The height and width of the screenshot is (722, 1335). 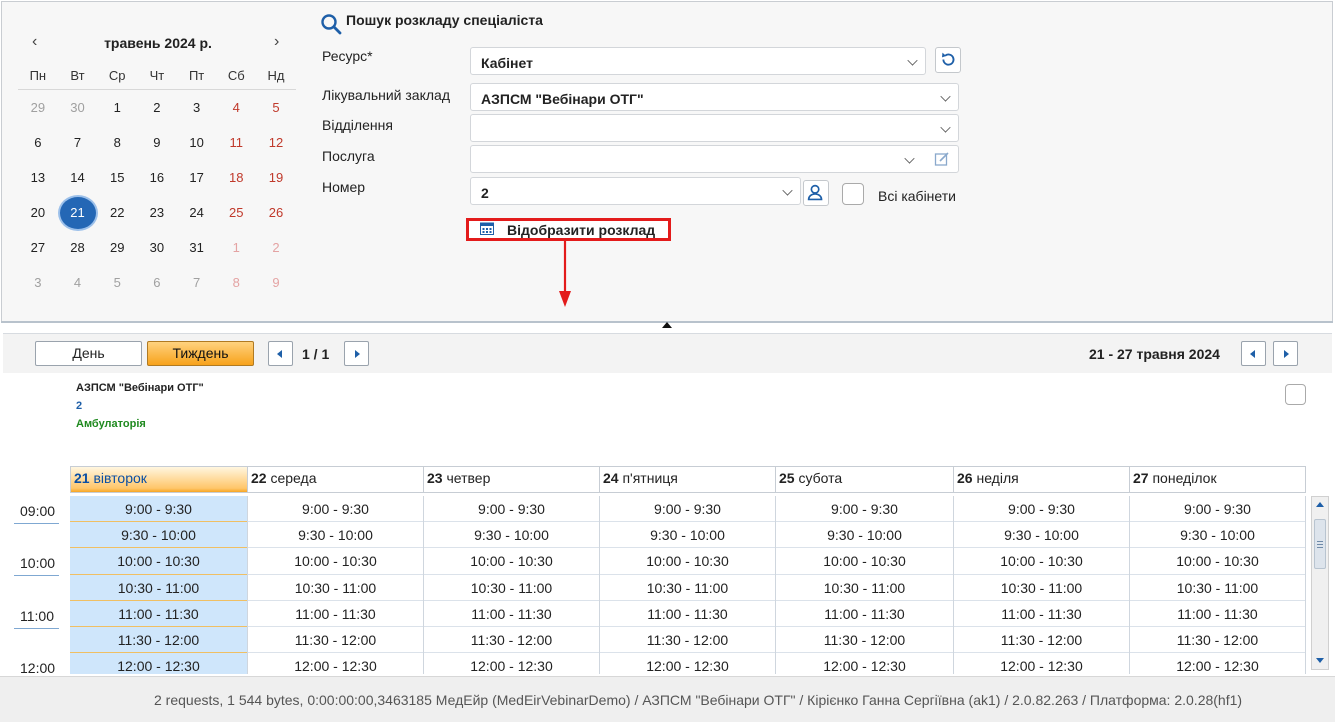 I want to click on calendar-next-month-button: ›, so click(x=276, y=42).